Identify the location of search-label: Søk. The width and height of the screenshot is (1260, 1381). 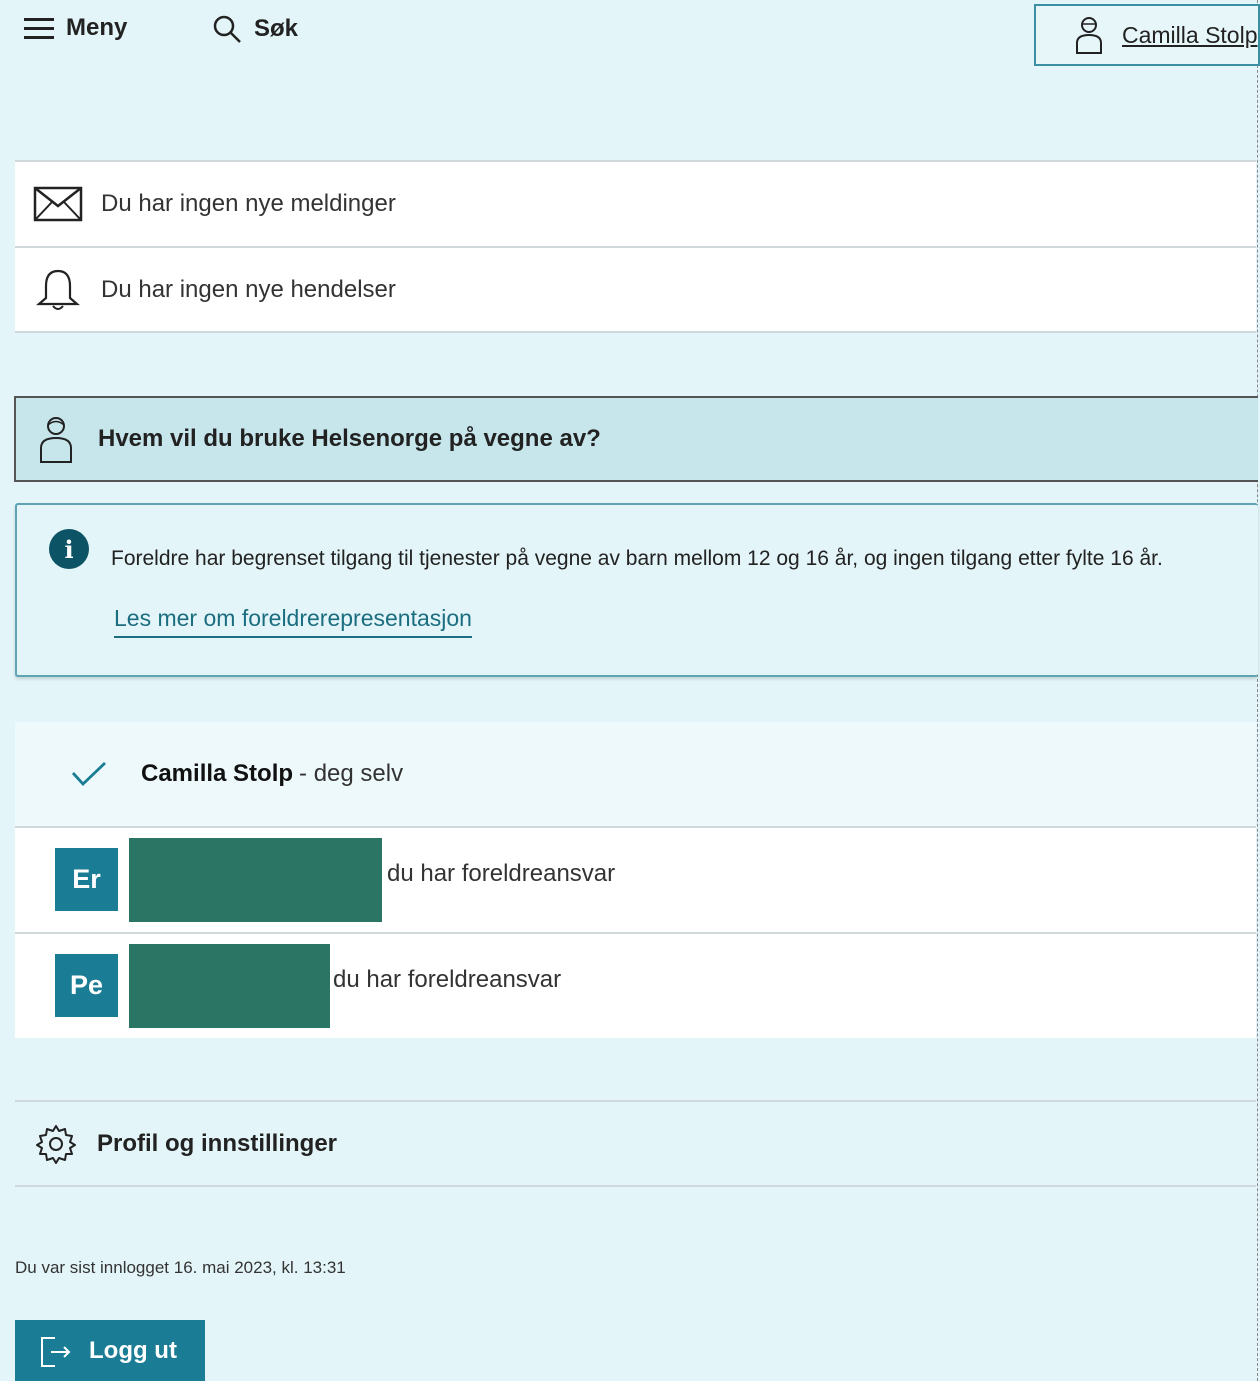
(276, 28).